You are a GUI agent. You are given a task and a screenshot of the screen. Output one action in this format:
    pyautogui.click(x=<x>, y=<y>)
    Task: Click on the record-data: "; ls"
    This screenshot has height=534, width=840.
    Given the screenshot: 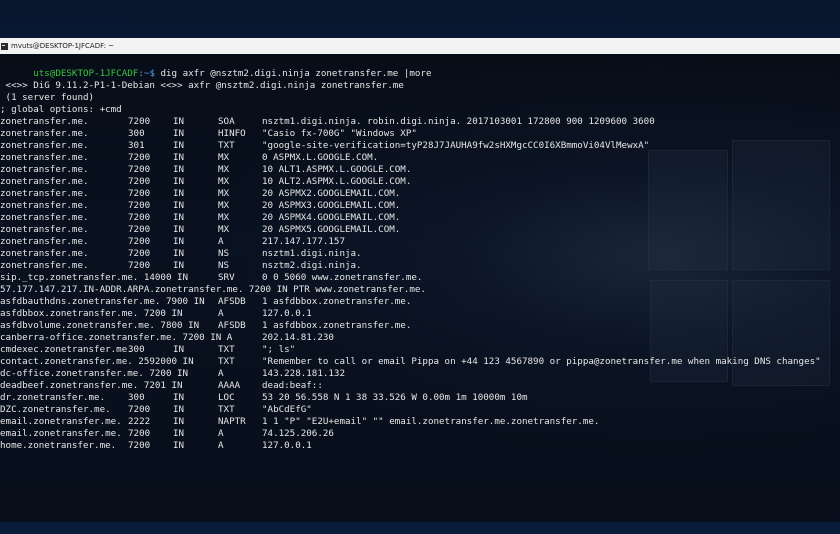 What is the action you would take?
    pyautogui.click(x=279, y=349)
    